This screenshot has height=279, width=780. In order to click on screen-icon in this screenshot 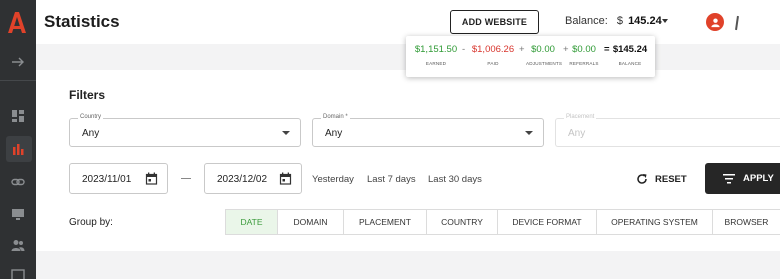, I will do `click(18, 272)`.